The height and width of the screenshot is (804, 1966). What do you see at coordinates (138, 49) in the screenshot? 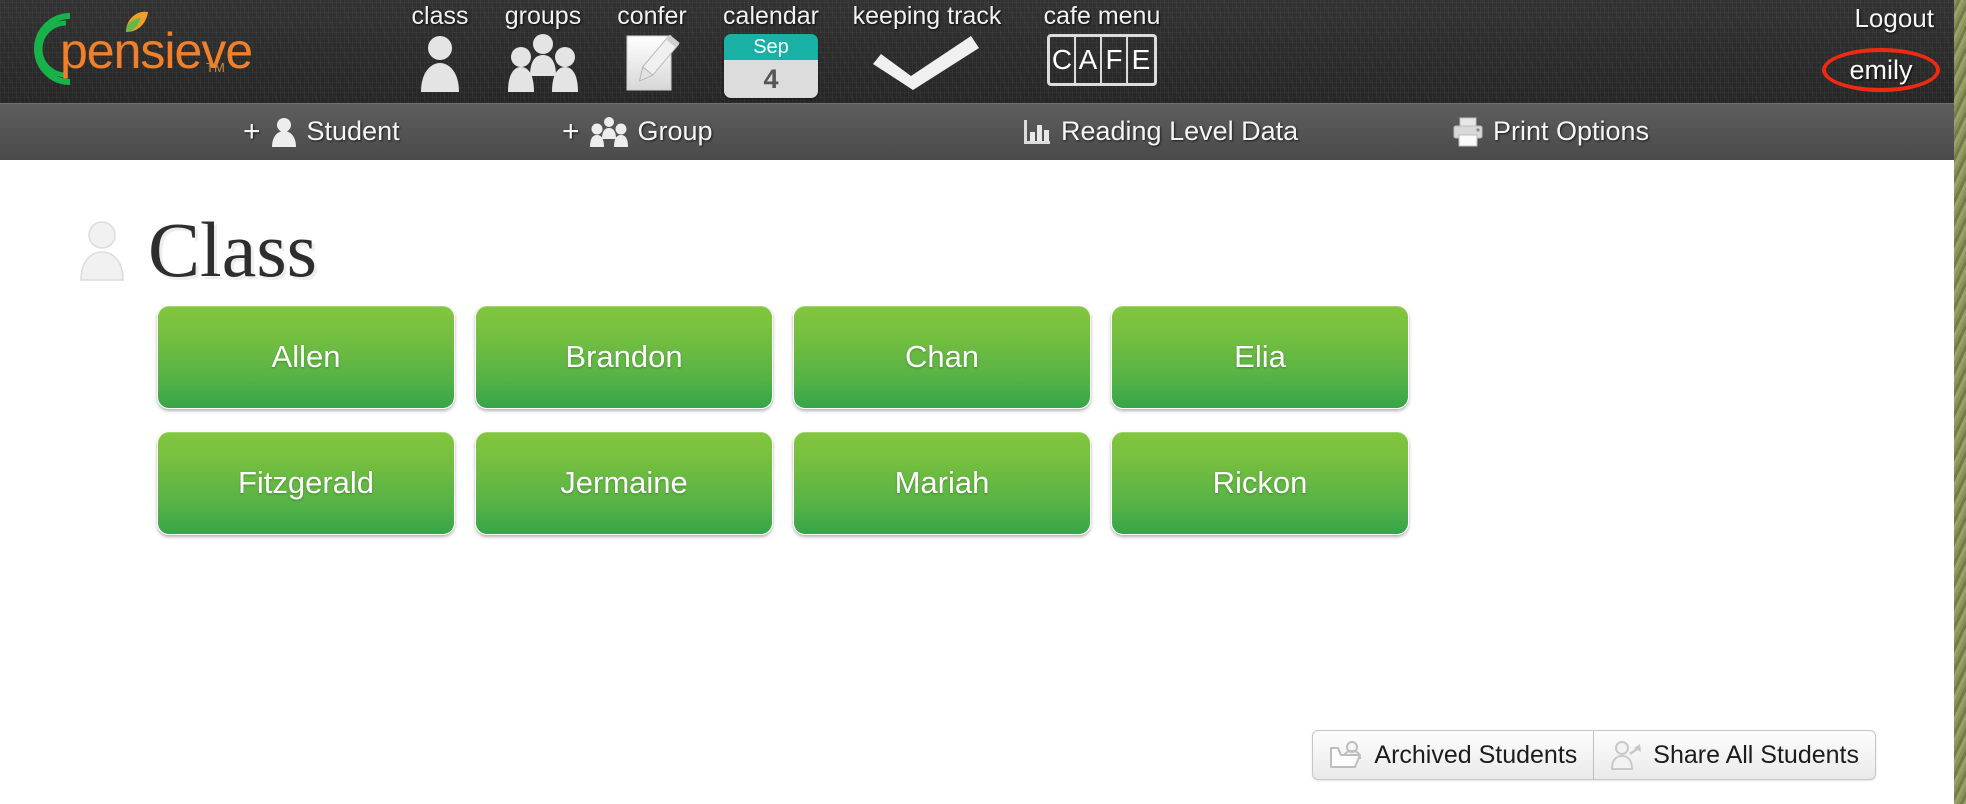
I see `pensieve-logo: pensieve TM` at bounding box center [138, 49].